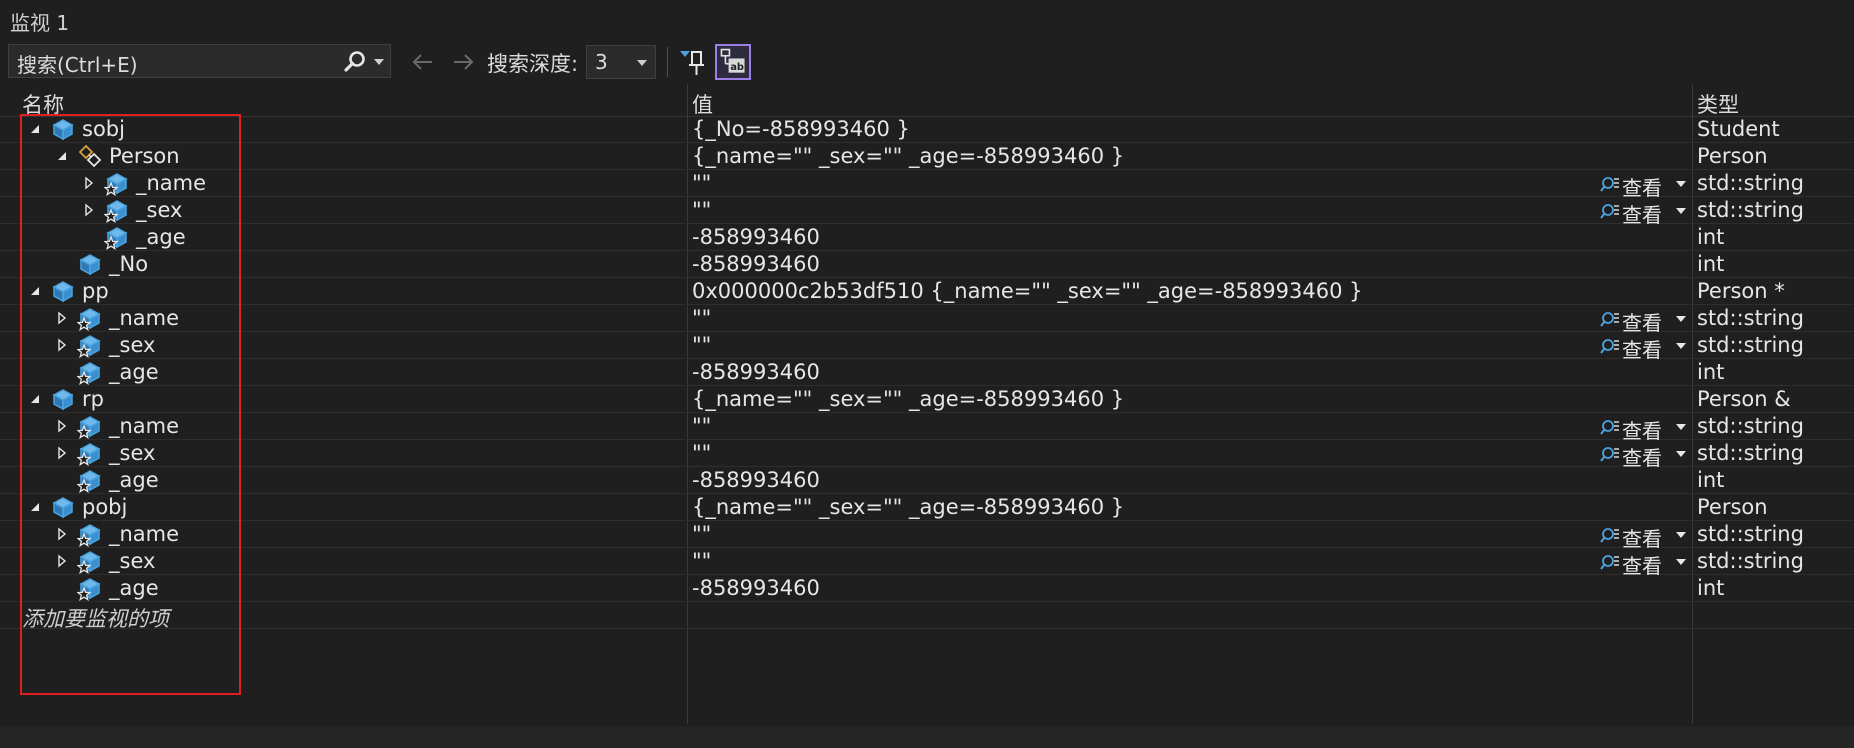  Describe the element at coordinates (95, 618) in the screenshot. I see `add-watch-placeholder: 添加要监视的项` at that location.